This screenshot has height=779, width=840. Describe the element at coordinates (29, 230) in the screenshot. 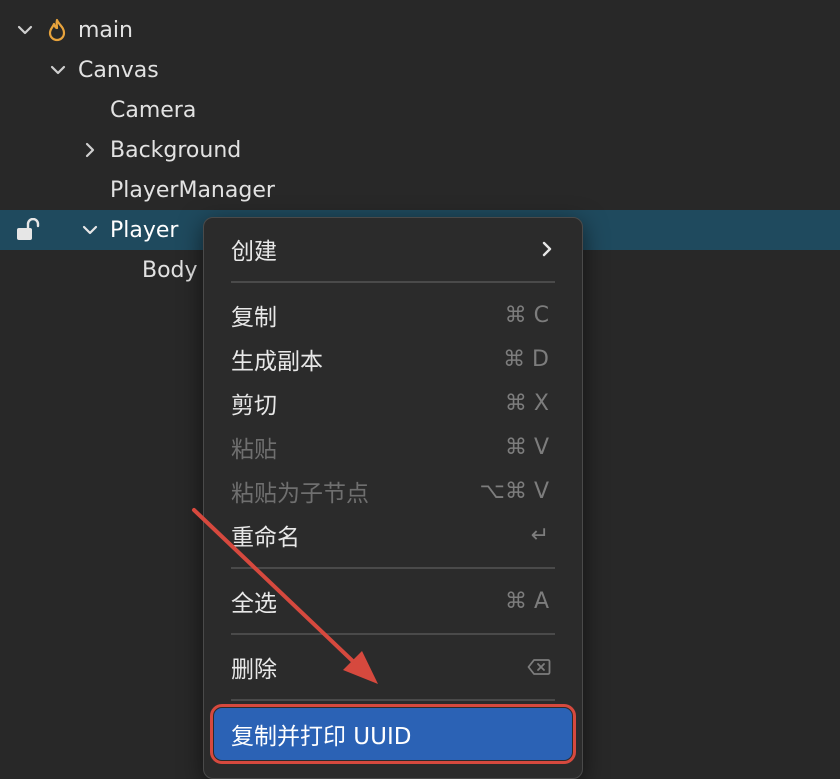

I see `unlock-icon` at that location.